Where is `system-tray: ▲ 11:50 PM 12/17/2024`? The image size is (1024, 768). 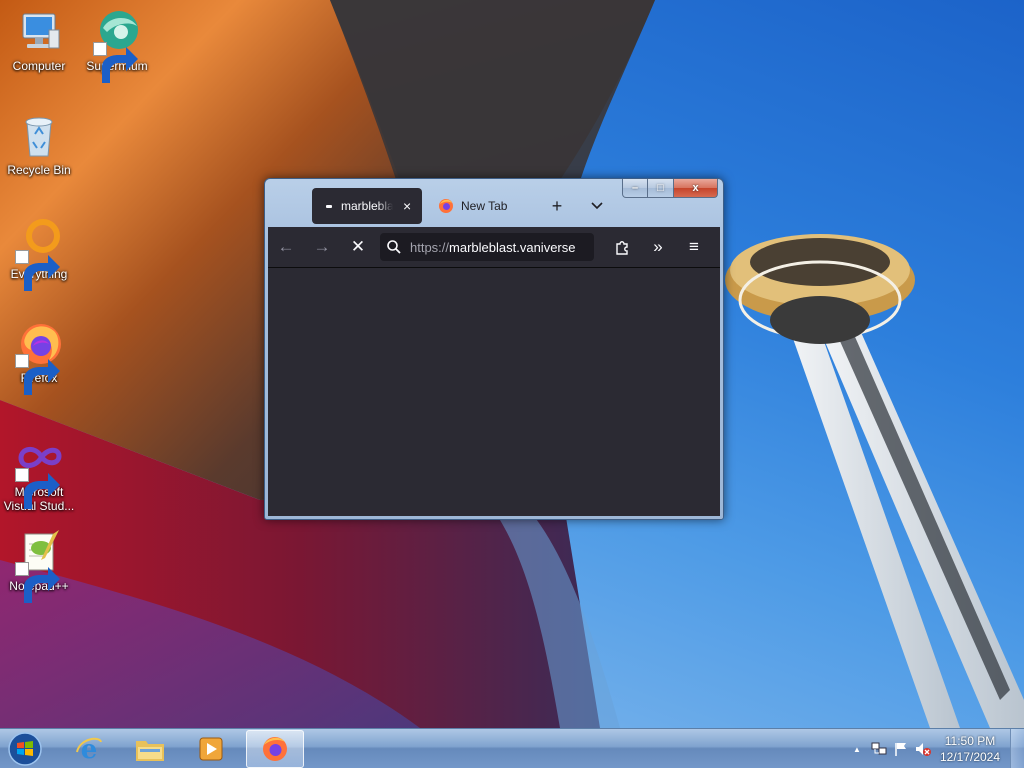 system-tray: ▲ 11:50 PM 12/17/2024 is located at coordinates (935, 748).